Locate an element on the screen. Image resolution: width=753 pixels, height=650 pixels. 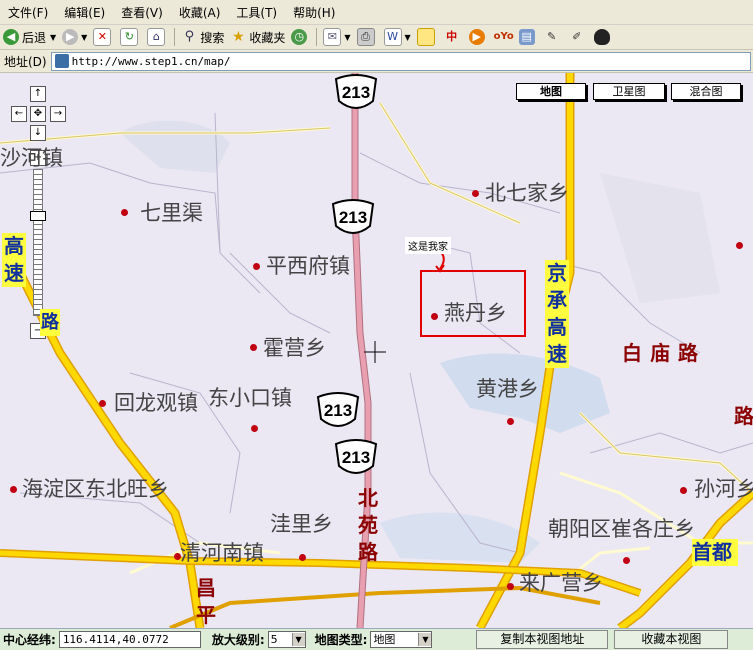
translate-button: 中 is located at coordinates (453, 37).